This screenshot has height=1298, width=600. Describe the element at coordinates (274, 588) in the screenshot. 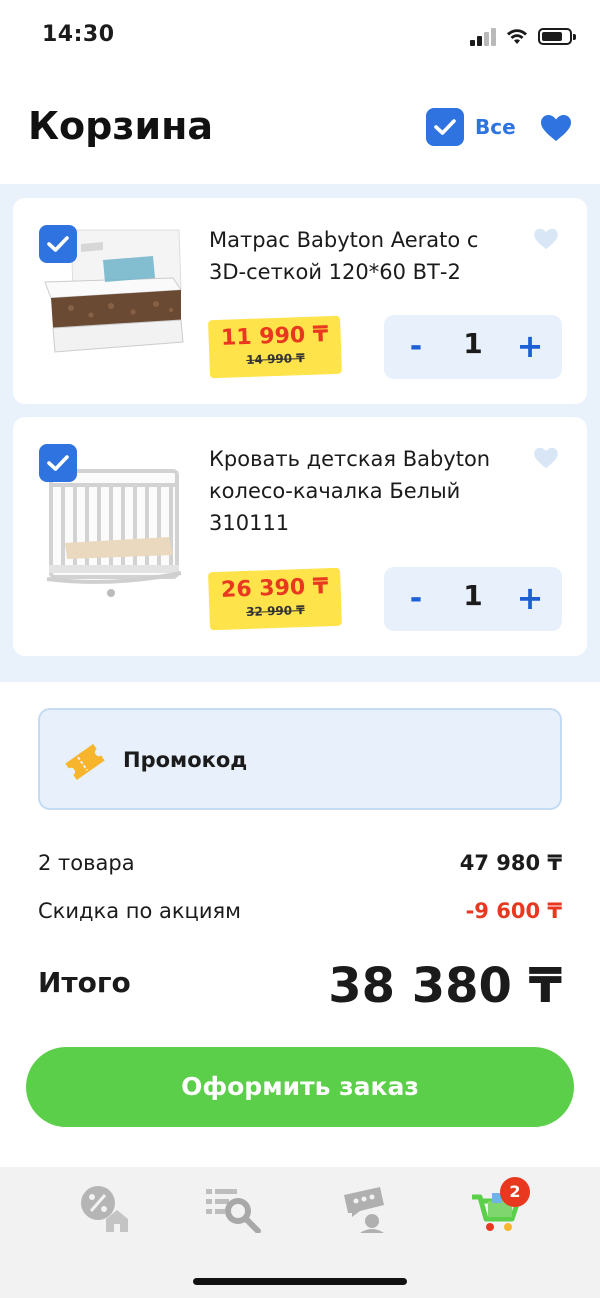

I see `item-price: 26 390 ₸` at that location.